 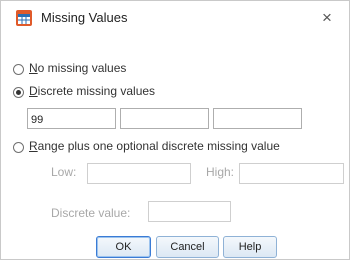 I want to click on discrete-missing-values-radio, so click(x=18, y=92).